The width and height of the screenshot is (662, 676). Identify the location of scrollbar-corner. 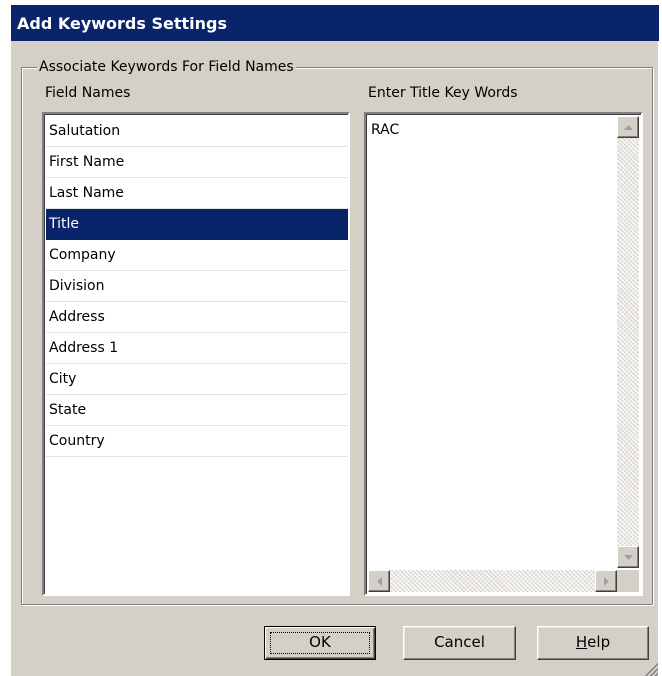
(628, 581).